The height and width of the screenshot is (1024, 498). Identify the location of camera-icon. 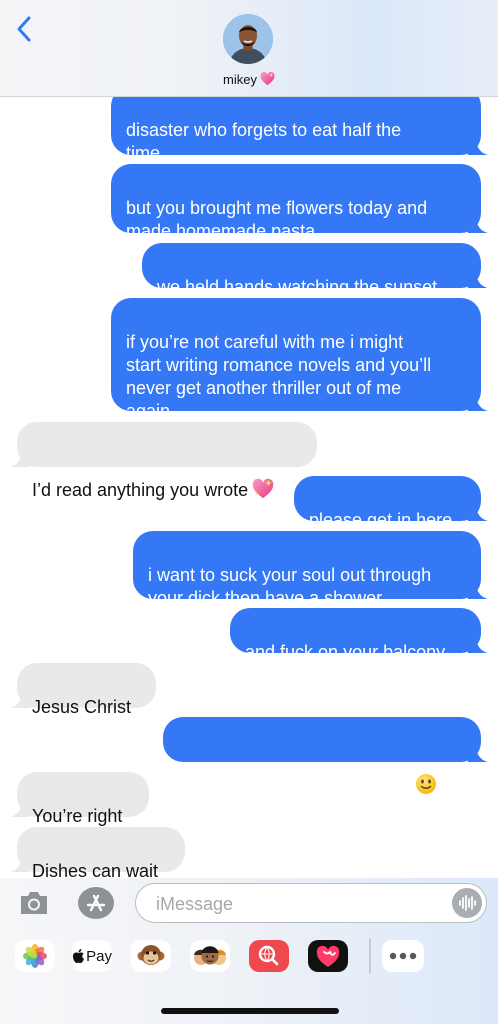
(34, 903).